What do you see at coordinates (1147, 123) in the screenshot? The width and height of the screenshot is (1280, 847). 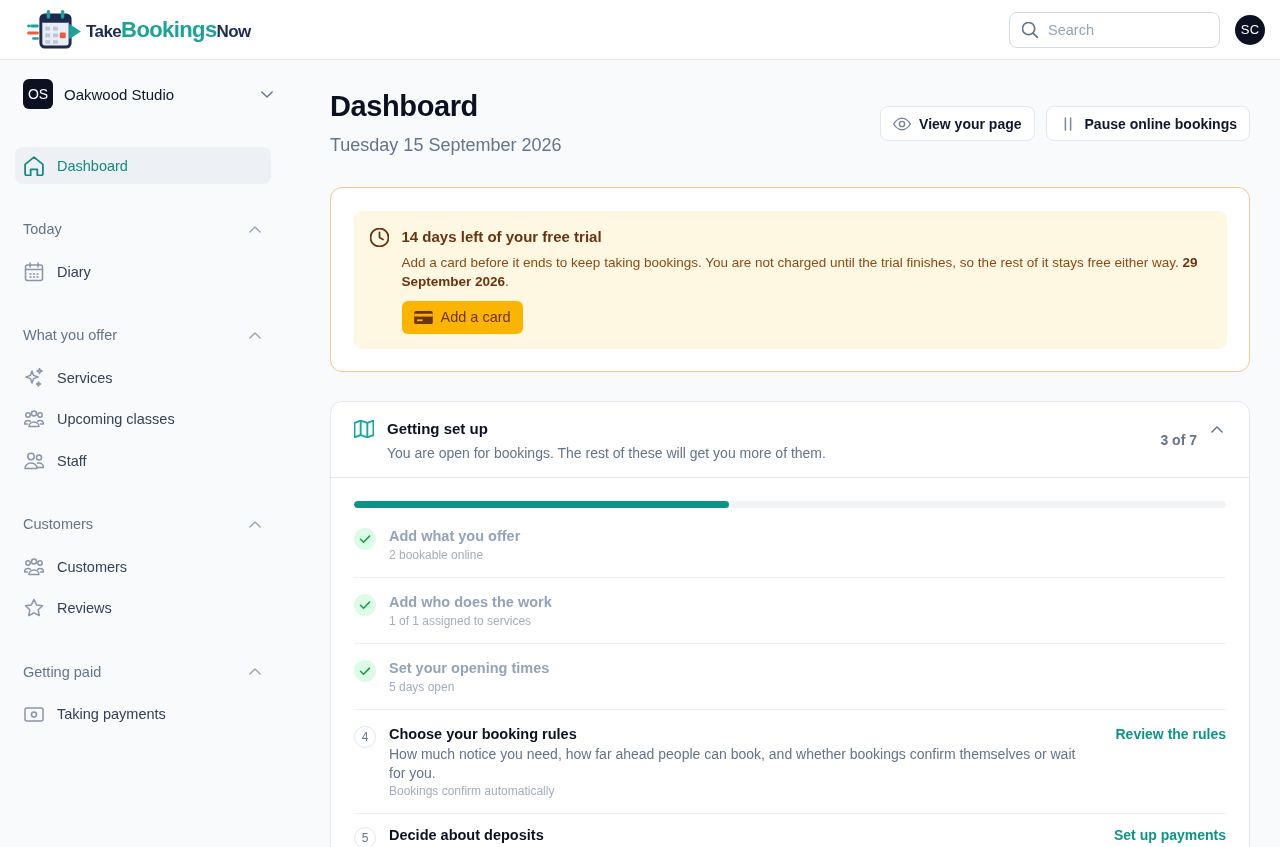 I see `pause-bookings-button: Pause online bookings` at bounding box center [1147, 123].